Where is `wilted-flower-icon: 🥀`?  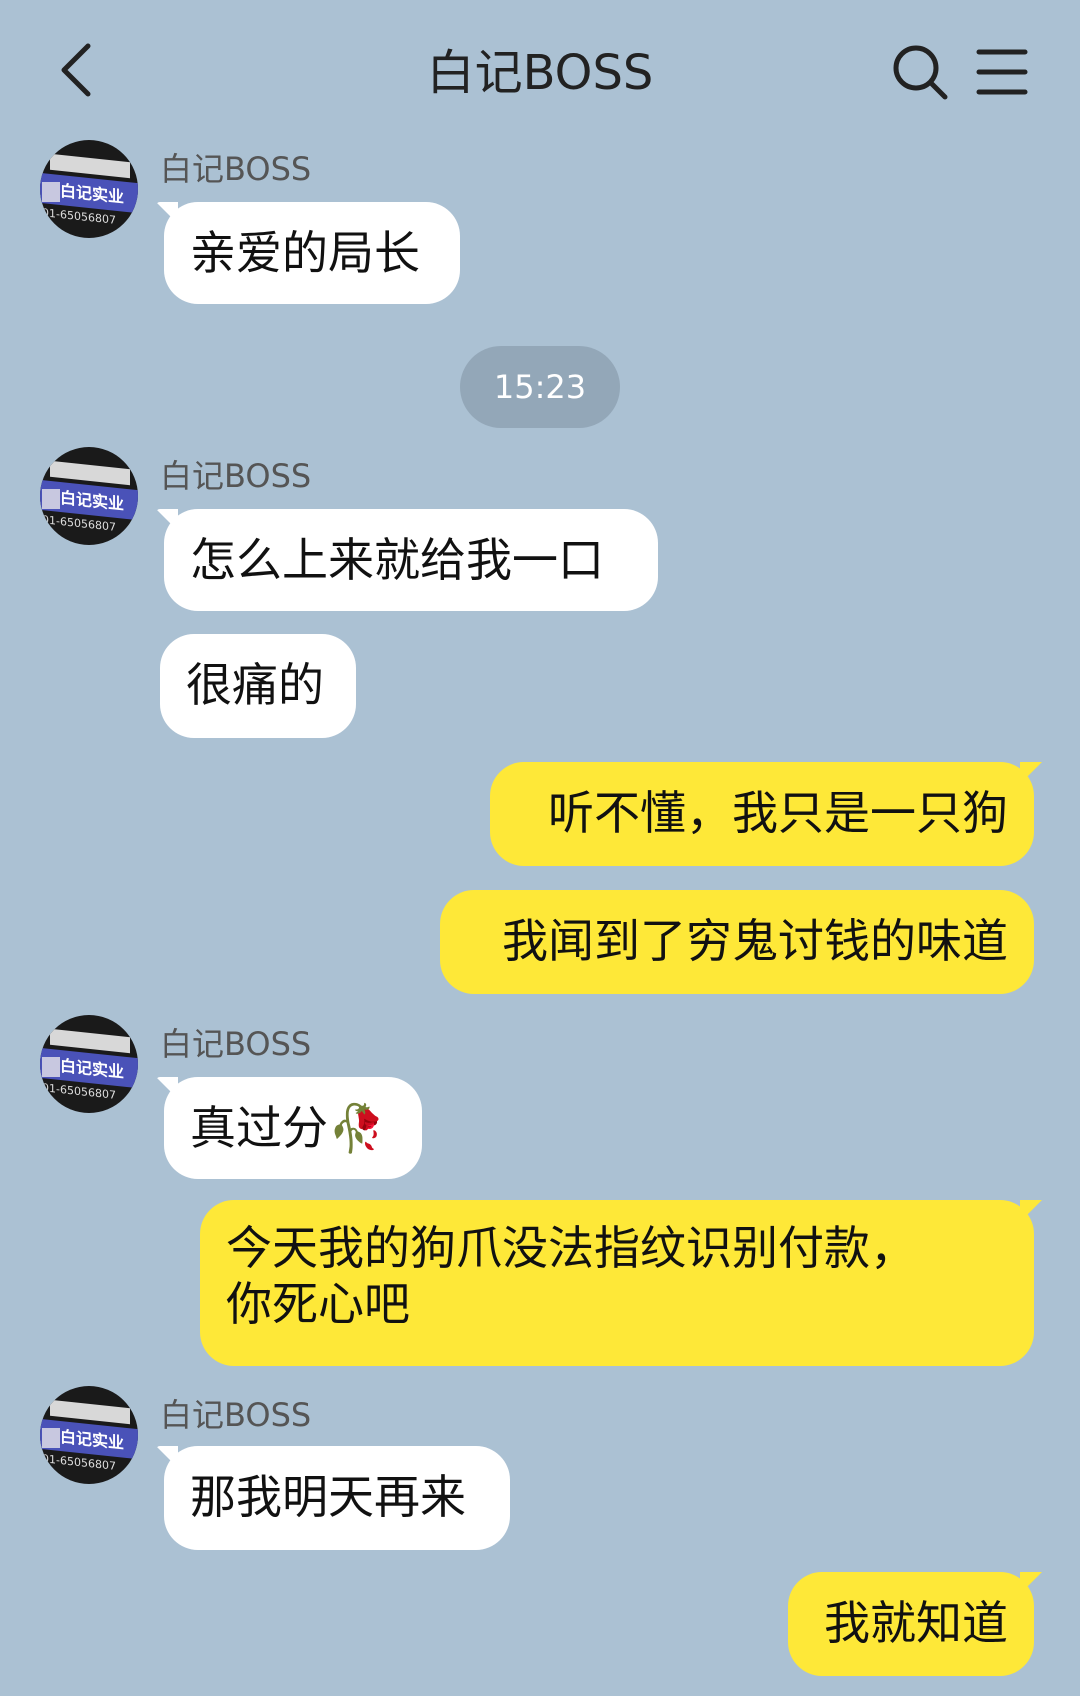
wilted-flower-icon: 🥀 is located at coordinates (357, 1128).